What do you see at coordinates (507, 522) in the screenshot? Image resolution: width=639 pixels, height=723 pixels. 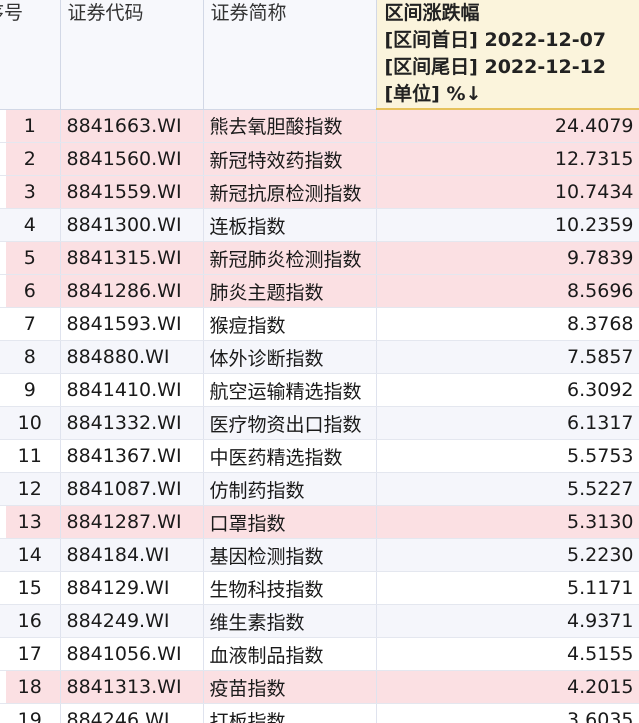 I see `cell-change: 5.3130` at bounding box center [507, 522].